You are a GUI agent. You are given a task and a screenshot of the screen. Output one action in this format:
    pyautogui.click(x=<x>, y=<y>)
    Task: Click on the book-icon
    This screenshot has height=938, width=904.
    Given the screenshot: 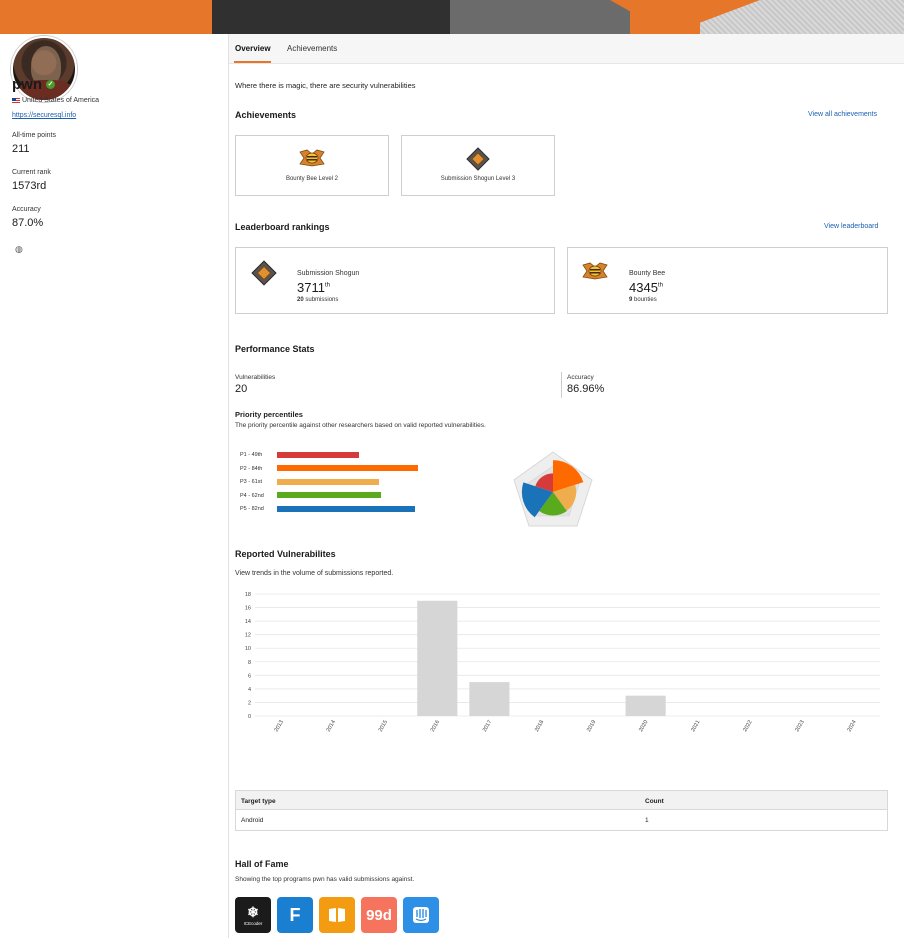 What is the action you would take?
    pyautogui.click(x=337, y=915)
    